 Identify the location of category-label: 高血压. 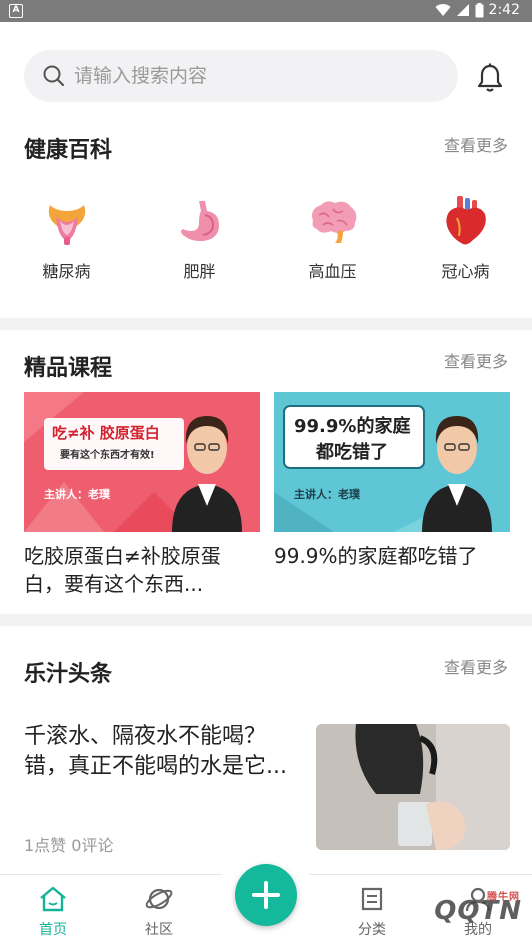
(332, 271).